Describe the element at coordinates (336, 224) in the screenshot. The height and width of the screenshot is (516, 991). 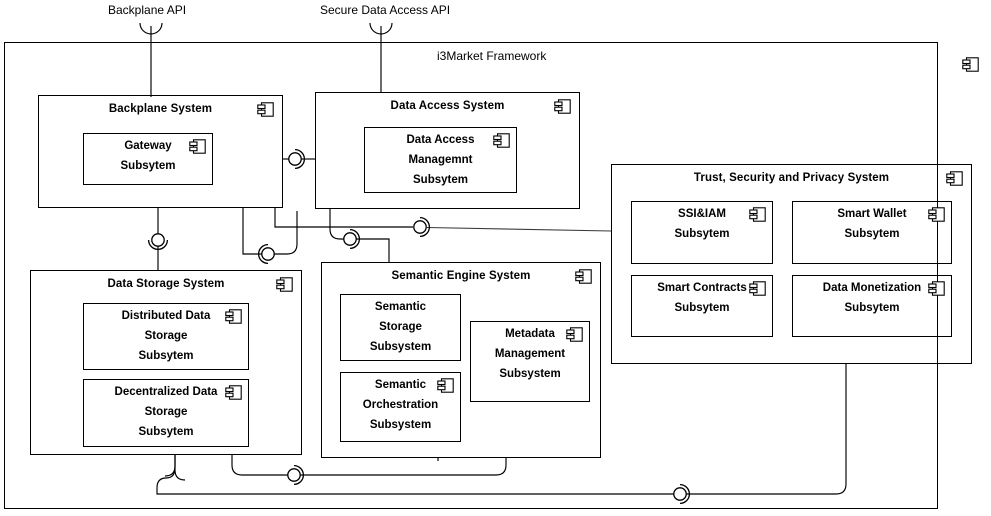
I see `wire-dataaccess-down-to-bus` at that location.